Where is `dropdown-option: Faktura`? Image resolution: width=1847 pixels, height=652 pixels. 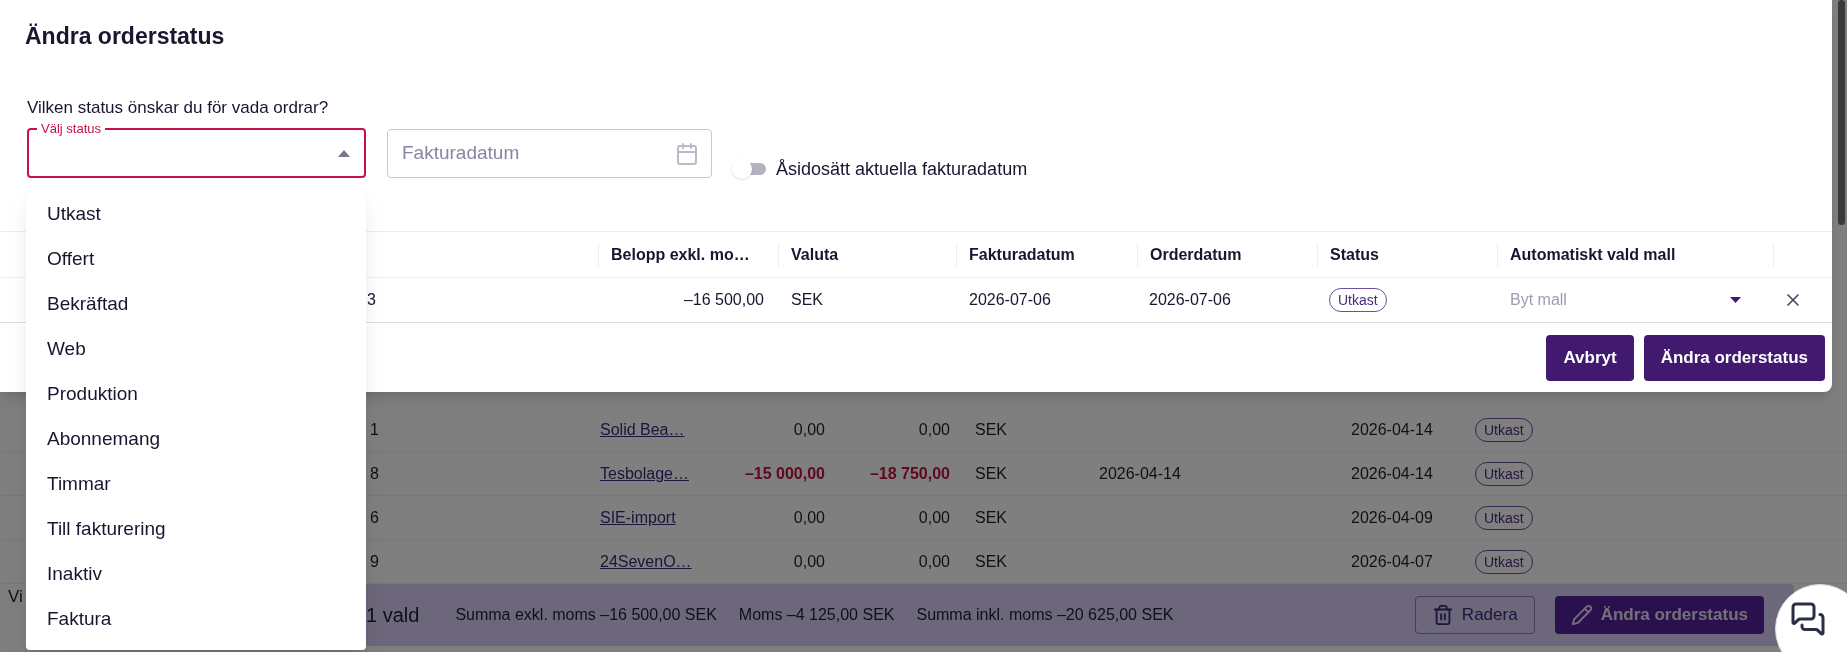
dropdown-option: Faktura is located at coordinates (196, 619).